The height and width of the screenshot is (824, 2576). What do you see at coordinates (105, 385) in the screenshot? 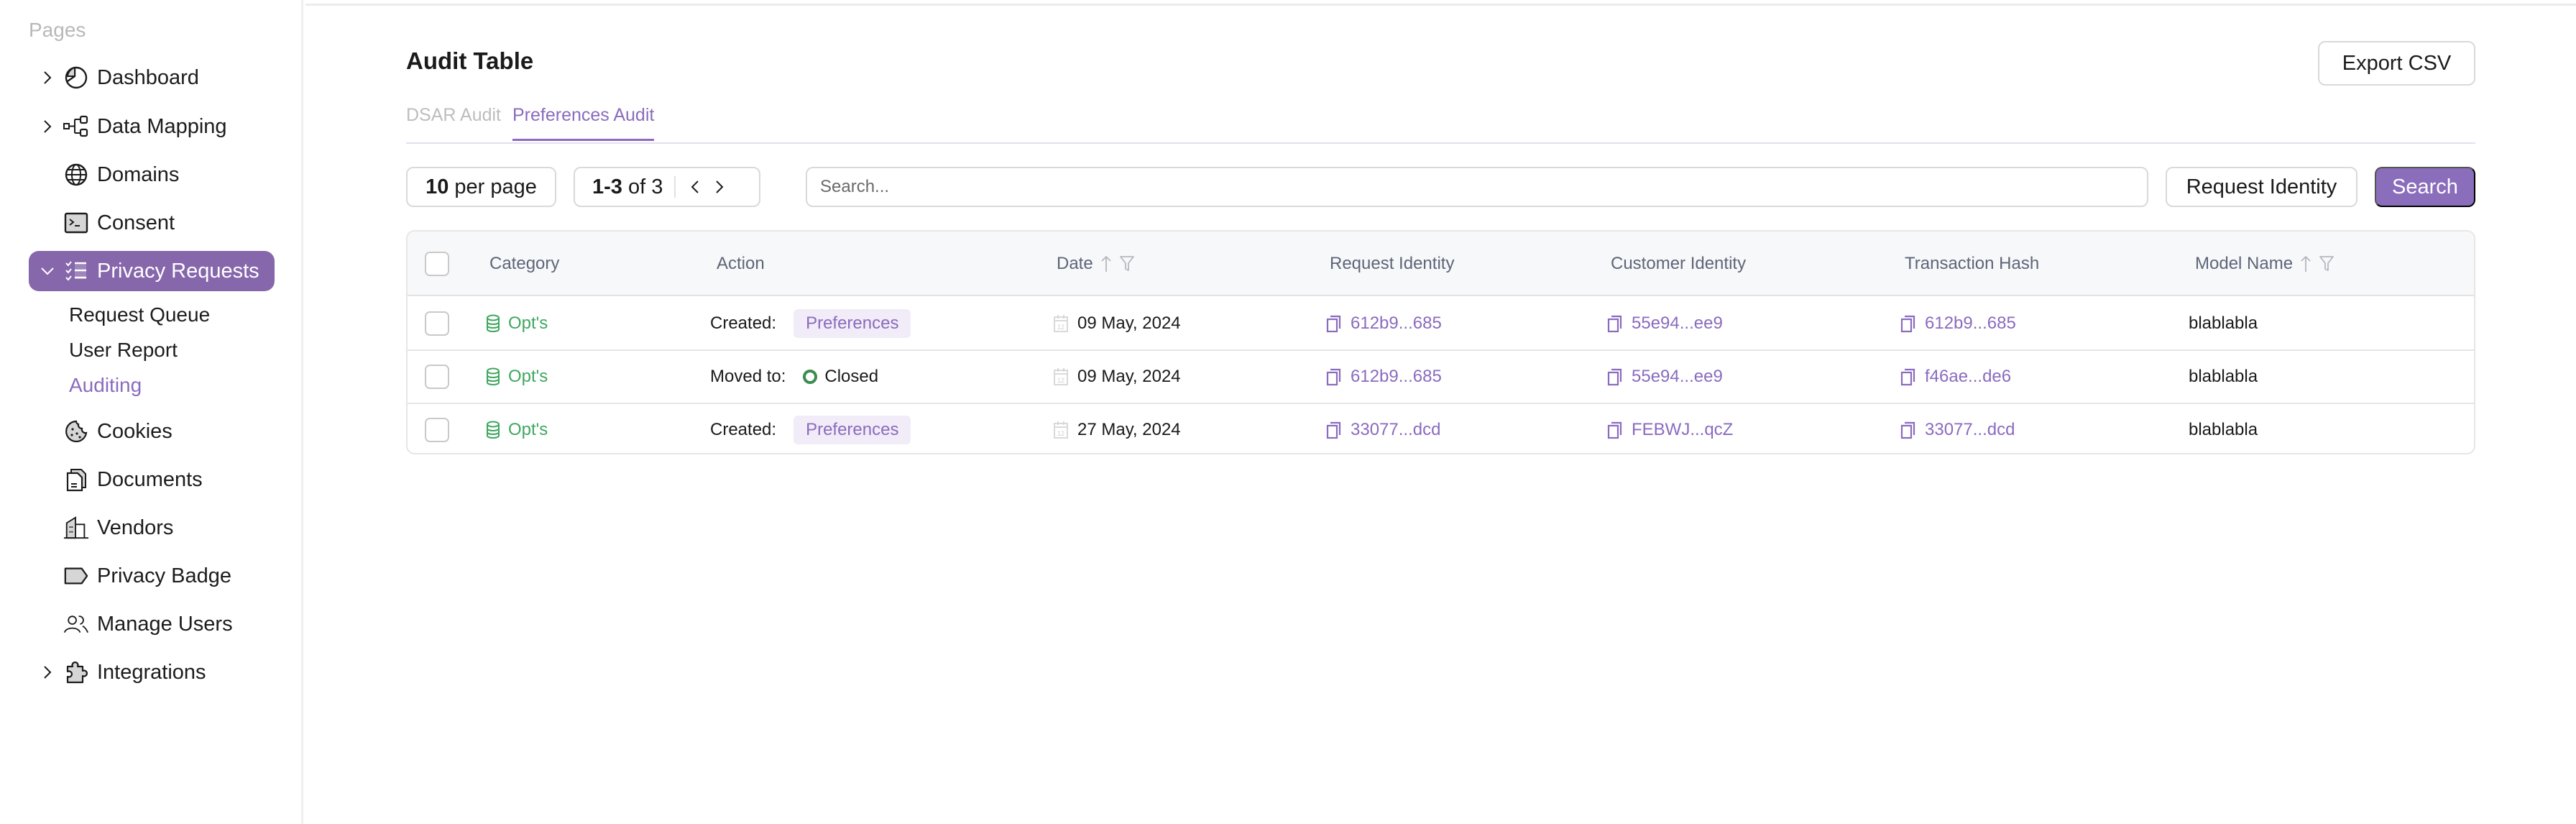
I see `sidebar-subitem-auditing: Auditing` at bounding box center [105, 385].